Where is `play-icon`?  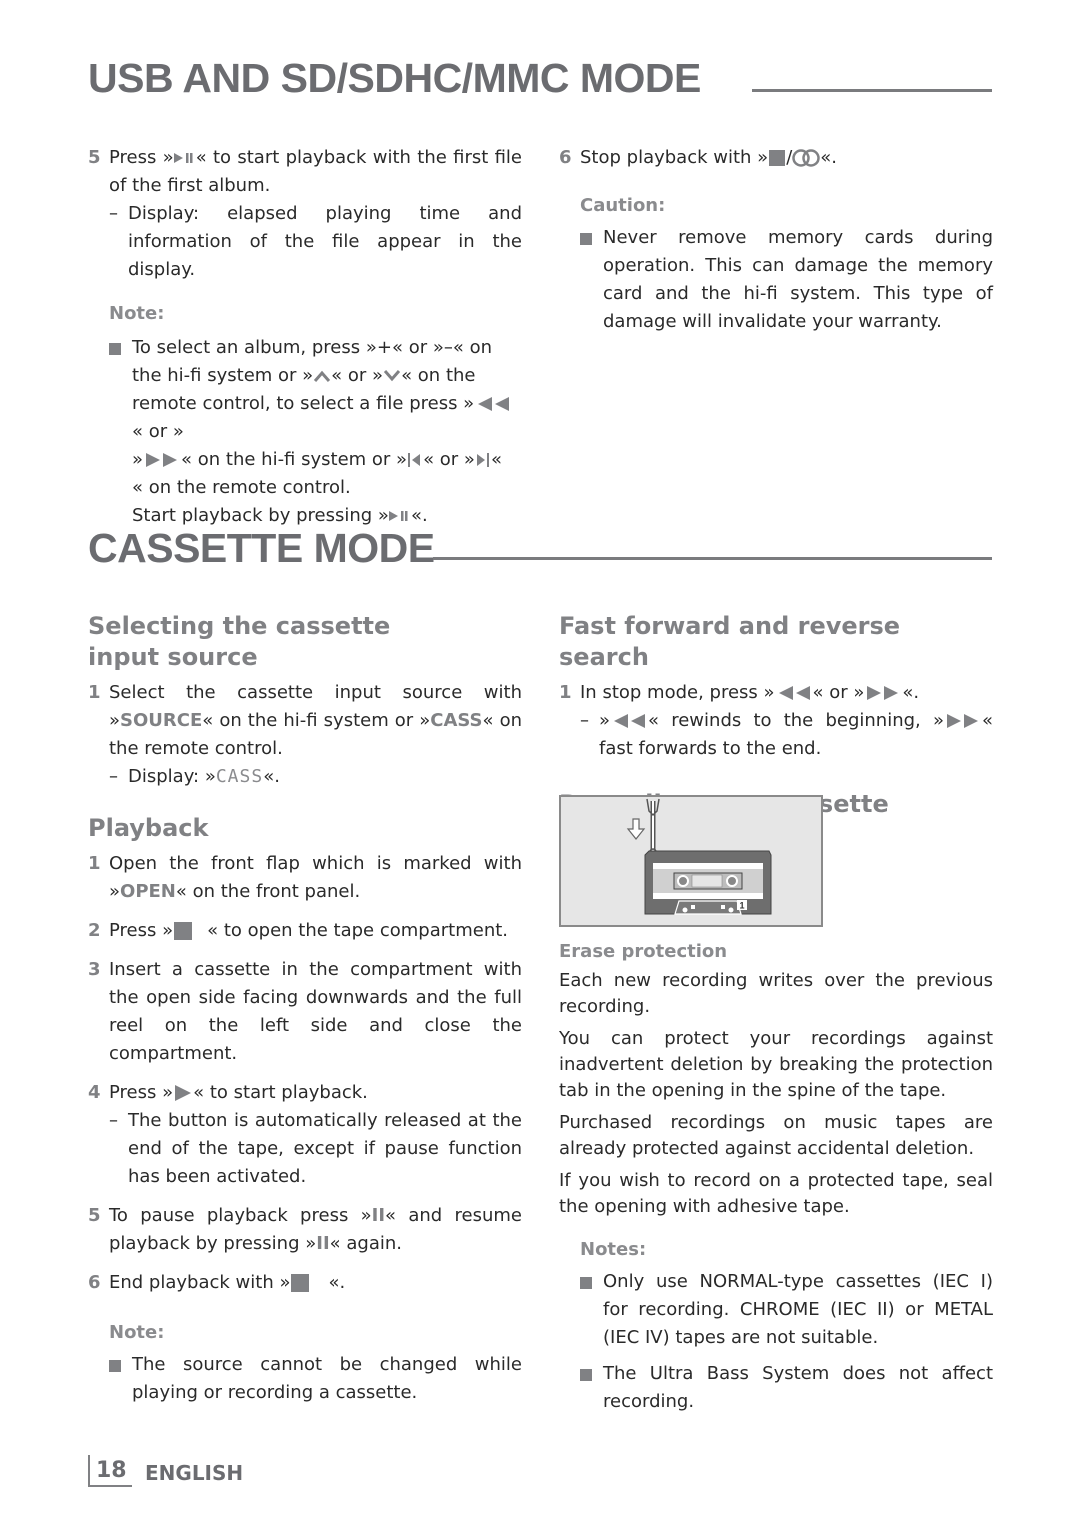
play-icon is located at coordinates (183, 1093).